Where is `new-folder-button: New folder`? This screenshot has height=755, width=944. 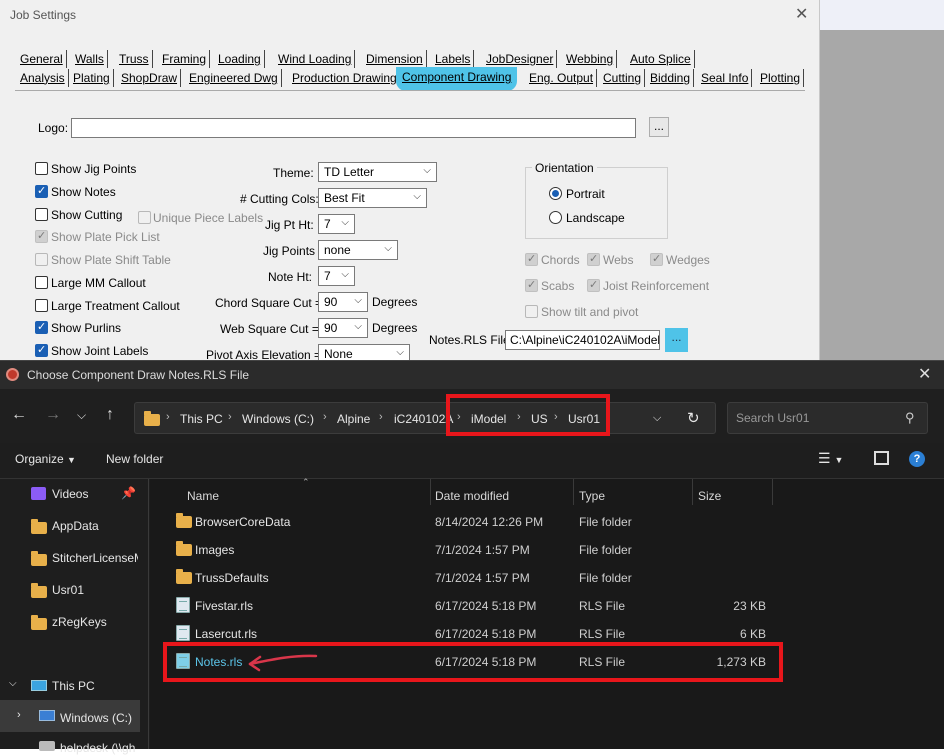
new-folder-button: New folder is located at coordinates (134, 459).